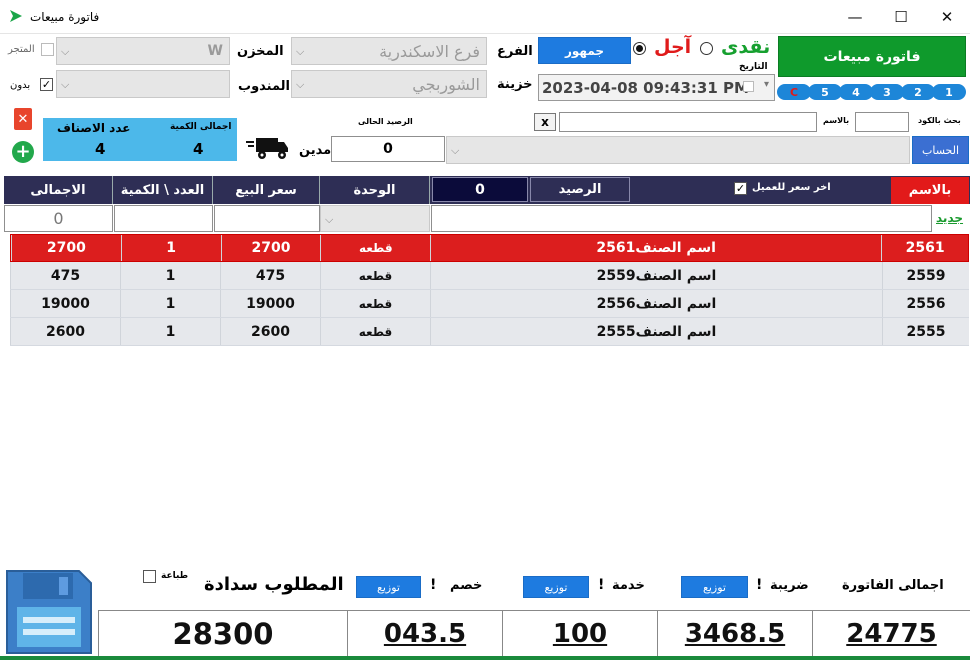 This screenshot has height=660, width=970. I want to click on status-strip, so click(485, 658).